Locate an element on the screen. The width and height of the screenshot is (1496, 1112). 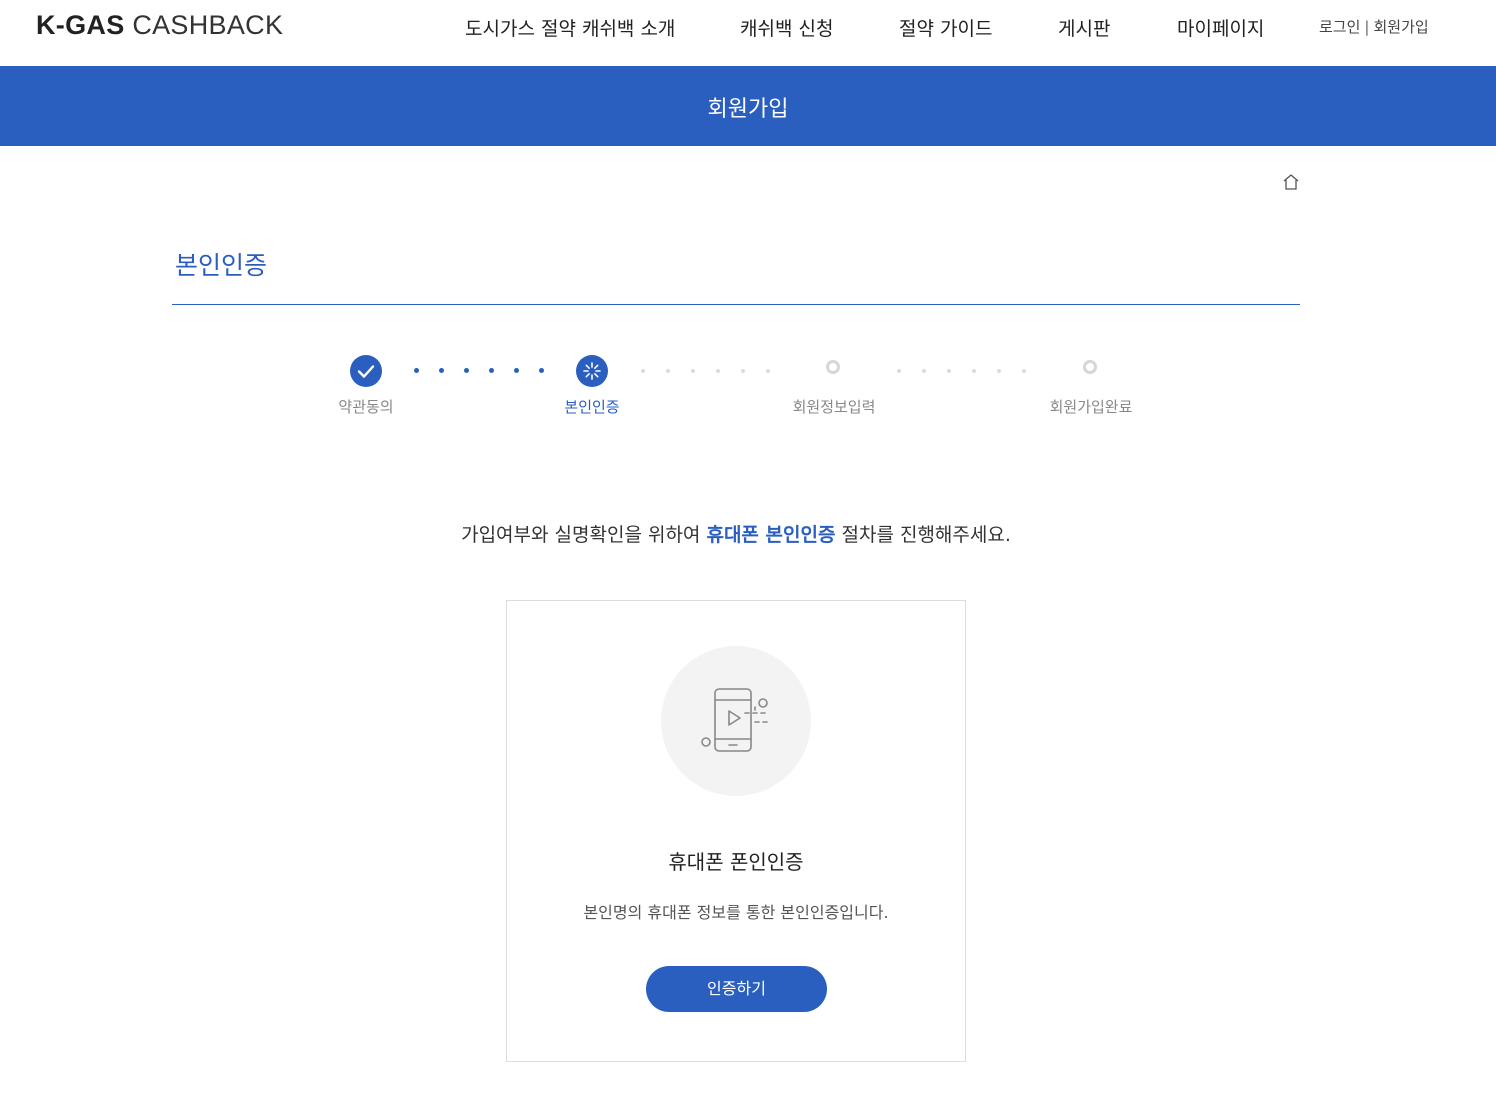
site-logo: K-GAS CASHBACK is located at coordinates (159, 25).